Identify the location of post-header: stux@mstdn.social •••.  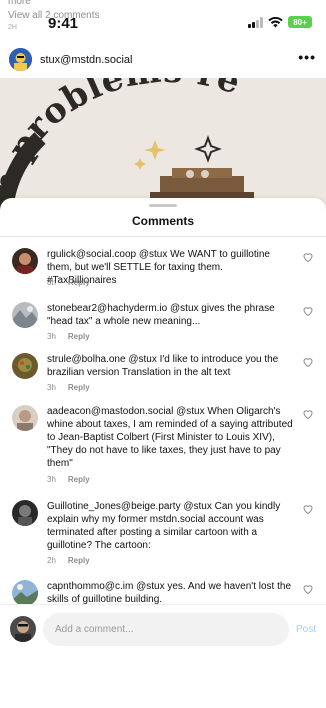
(163, 61).